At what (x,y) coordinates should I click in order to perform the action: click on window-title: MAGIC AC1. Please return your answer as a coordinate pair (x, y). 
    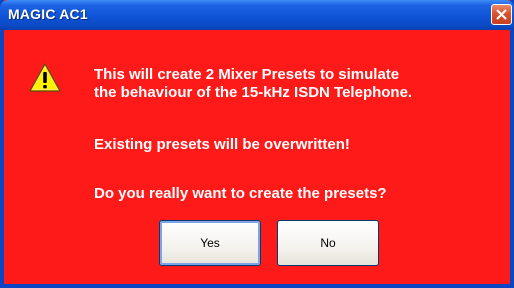
    Looking at the image, I should click on (48, 14).